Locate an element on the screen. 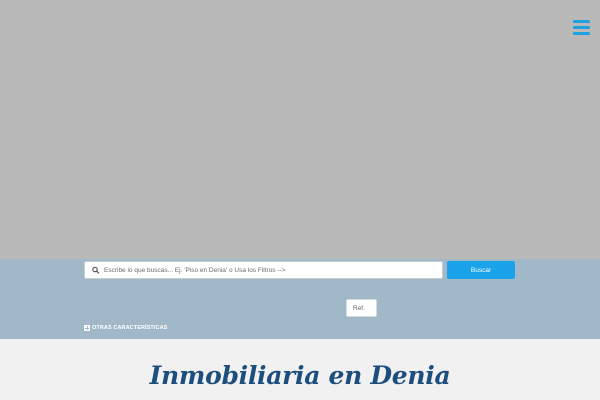 The image size is (600, 400). search-icon is located at coordinates (96, 270).